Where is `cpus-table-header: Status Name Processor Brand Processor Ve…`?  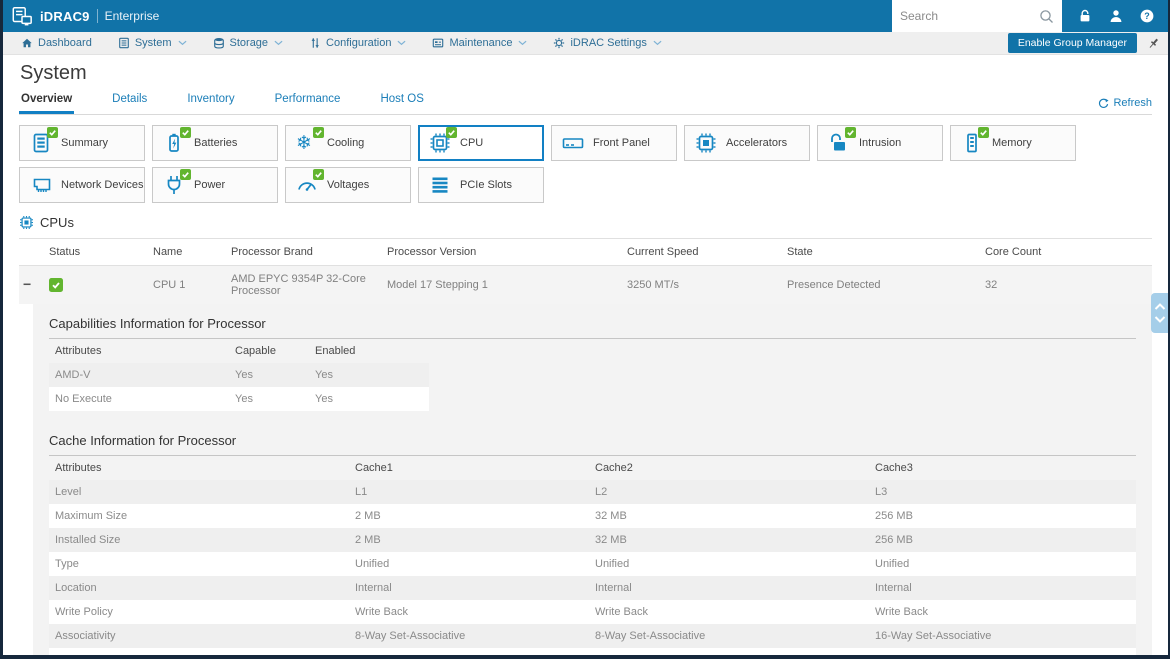 cpus-table-header: Status Name Processor Brand Processor Ve… is located at coordinates (585, 252).